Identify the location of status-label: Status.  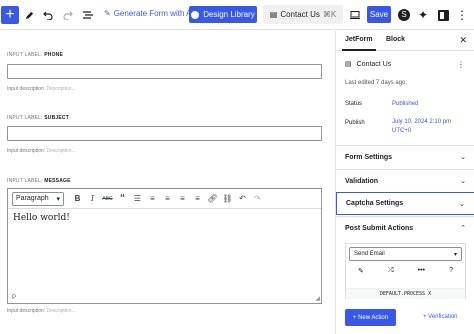
(354, 104).